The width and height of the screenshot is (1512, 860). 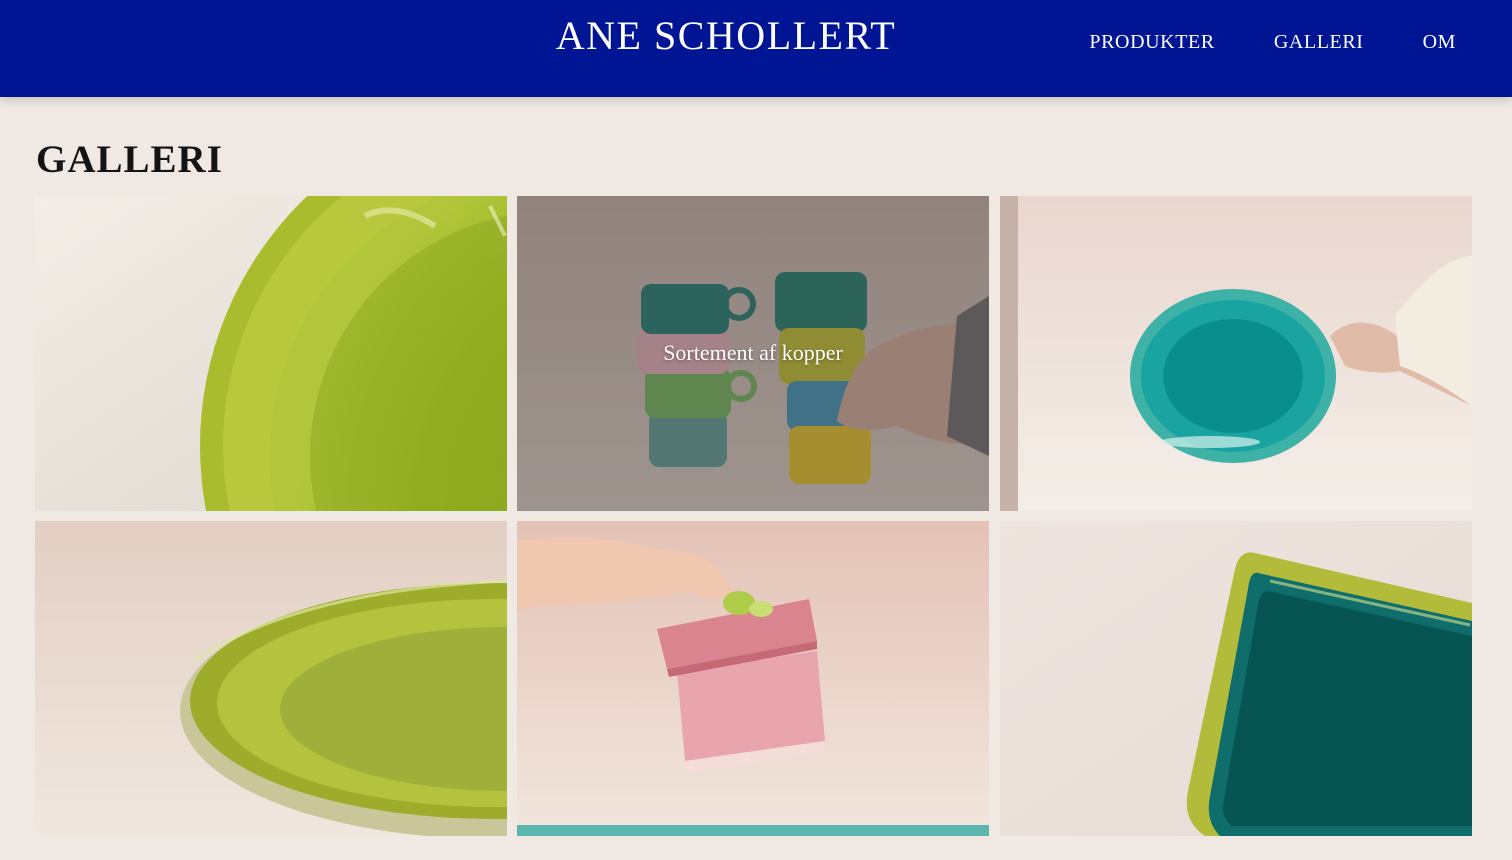 I want to click on green-plate-side-image, so click(x=271, y=678).